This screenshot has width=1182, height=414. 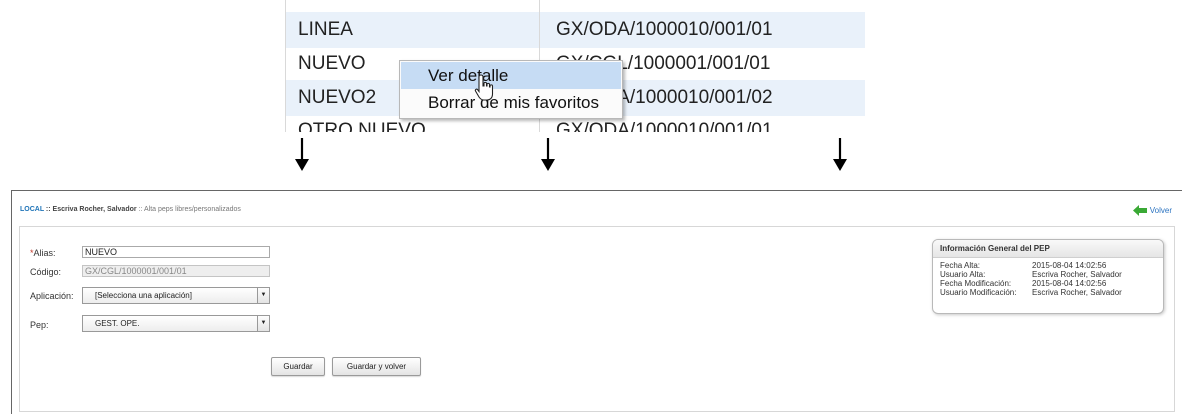 I want to click on info-row: Fecha Modificación: 2015-08-04 14:02:56, so click(x=1051, y=283).